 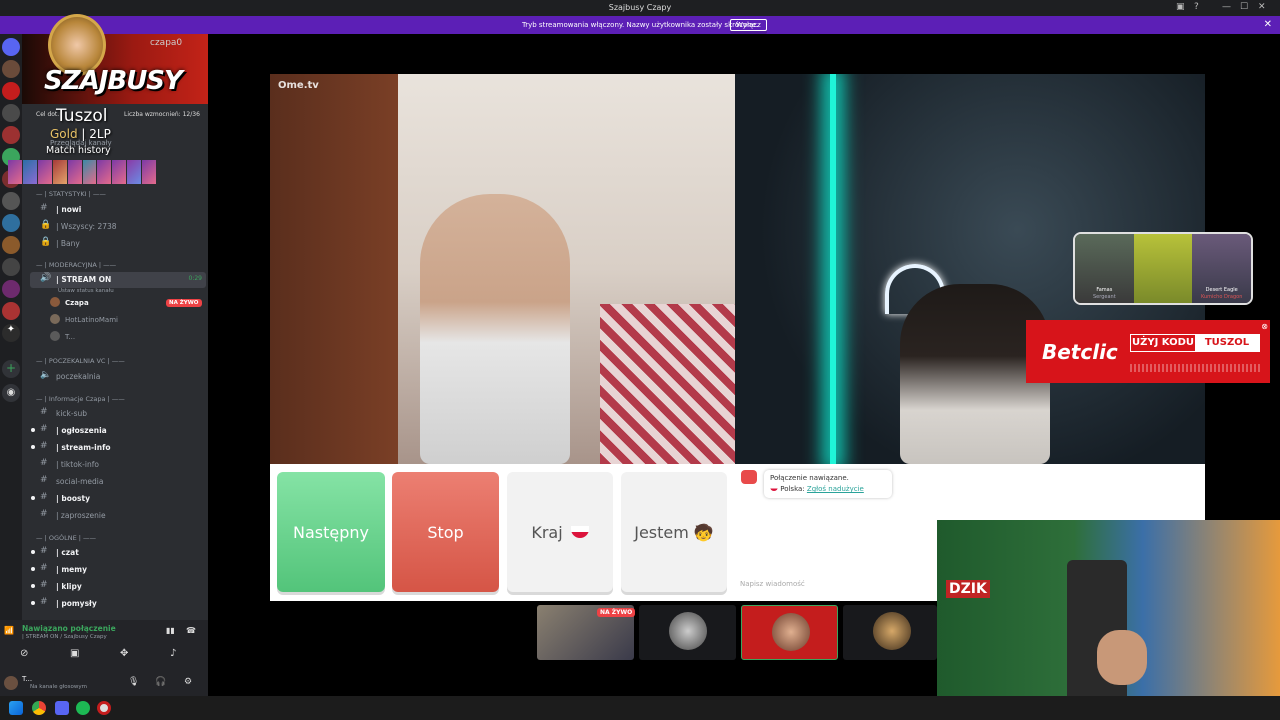 I want to click on ometv-logo: Ome.tv, so click(x=298, y=85).